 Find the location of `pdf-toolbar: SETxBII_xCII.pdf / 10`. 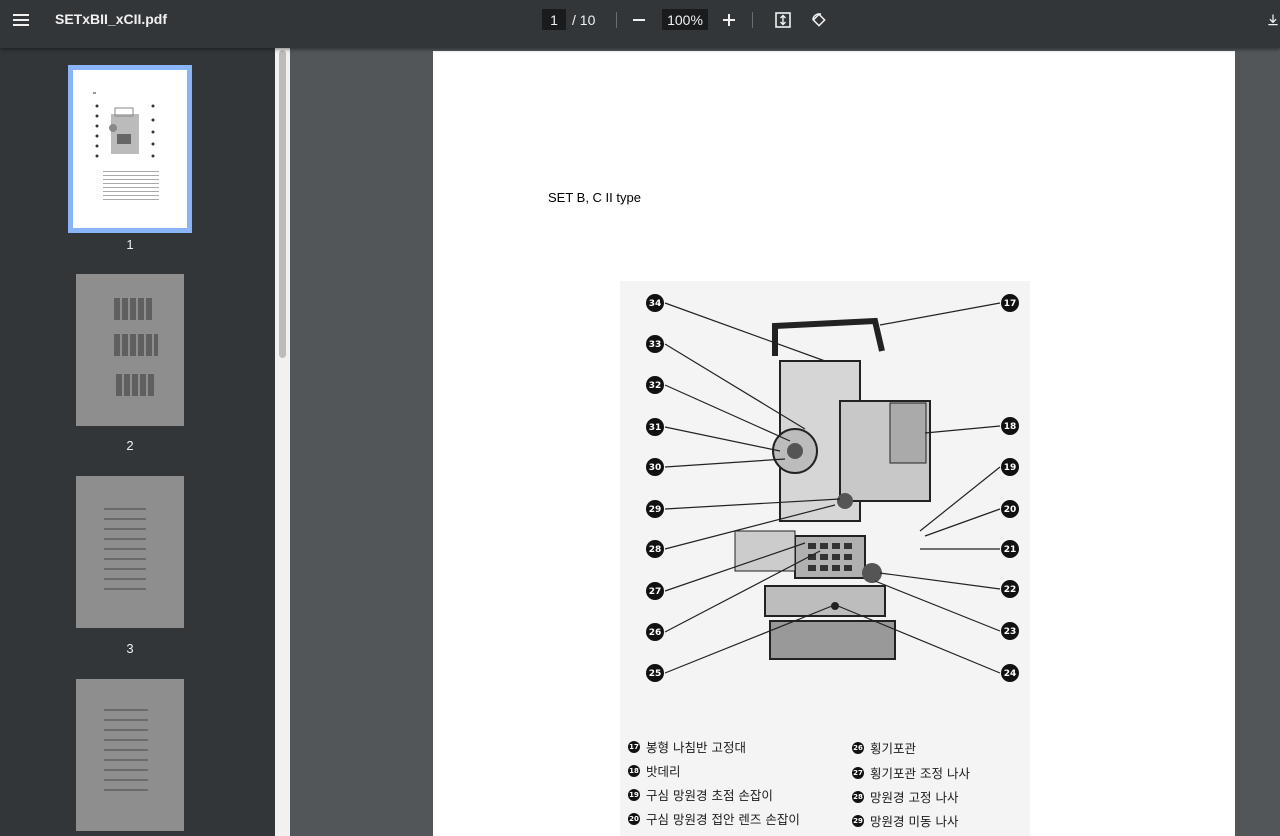

pdf-toolbar: SETxBII_xCII.pdf / 10 is located at coordinates (640, 24).